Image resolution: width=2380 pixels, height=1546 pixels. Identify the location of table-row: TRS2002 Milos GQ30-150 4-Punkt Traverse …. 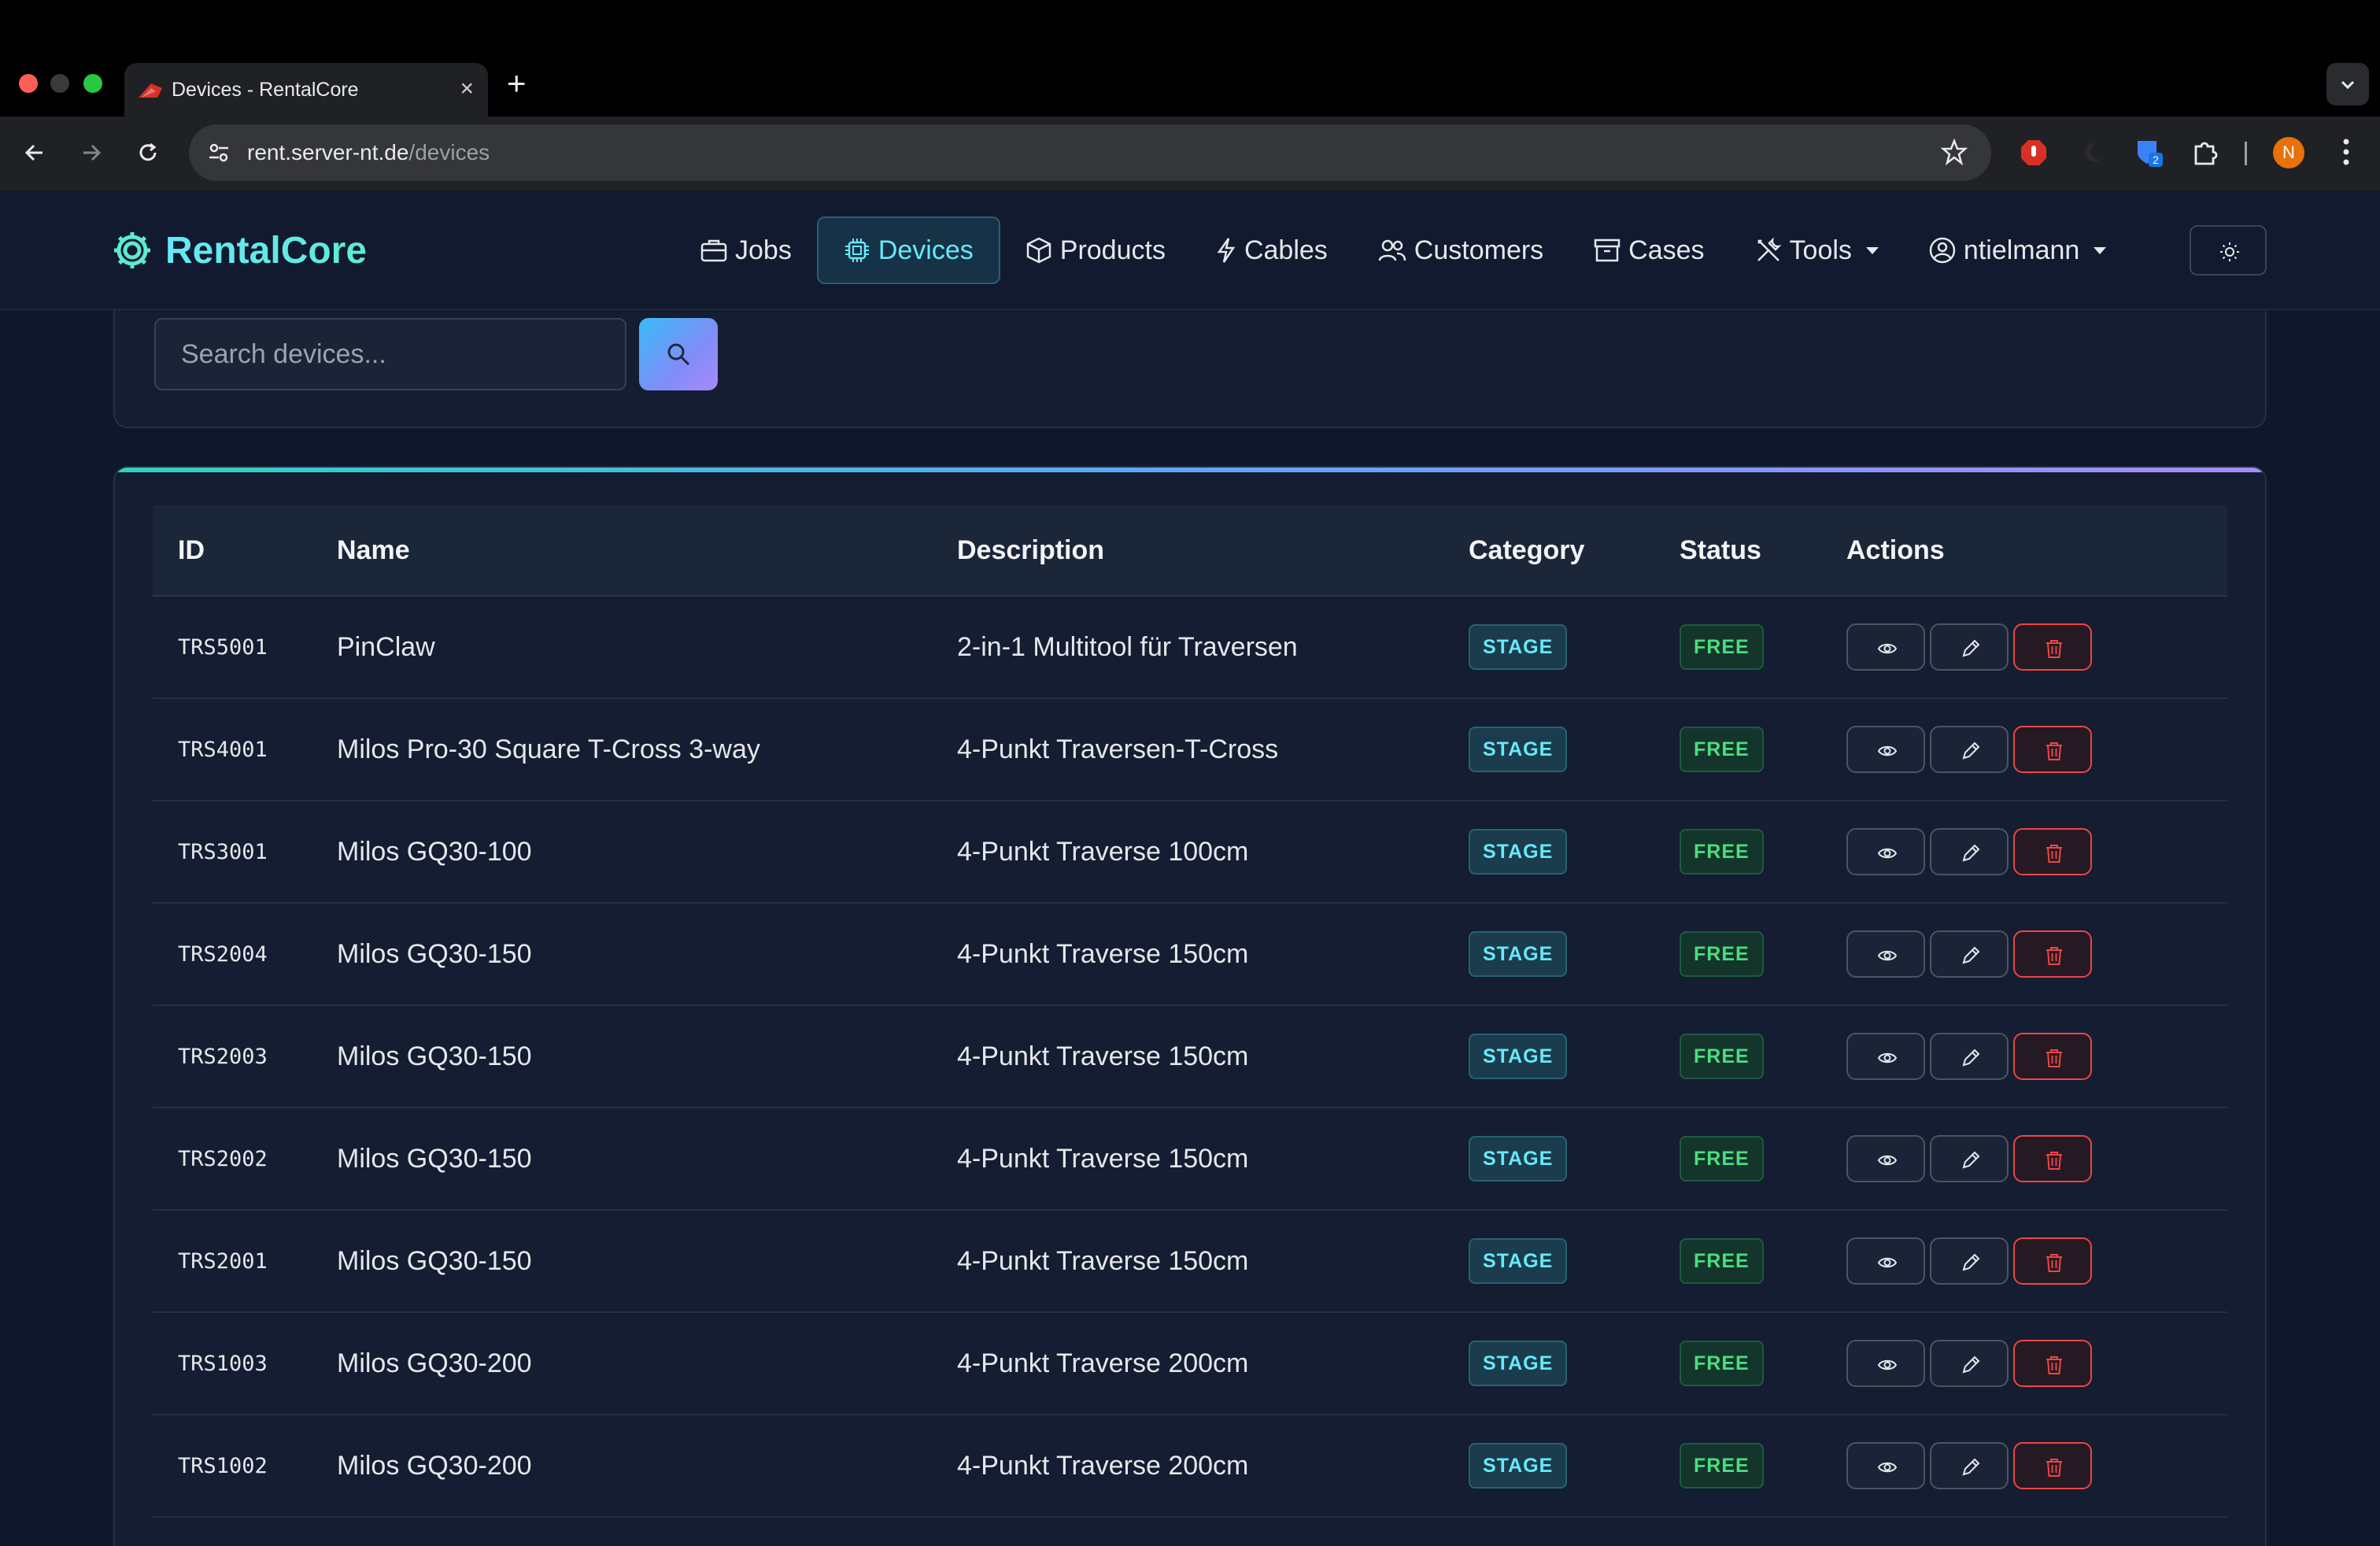
(1190, 1159).